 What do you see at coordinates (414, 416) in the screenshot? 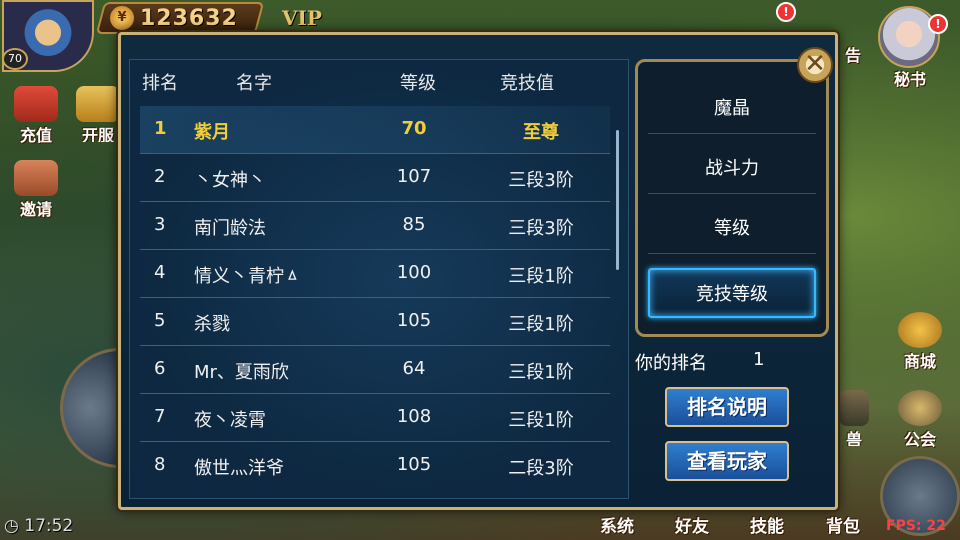
I see `row-level: 108` at bounding box center [414, 416].